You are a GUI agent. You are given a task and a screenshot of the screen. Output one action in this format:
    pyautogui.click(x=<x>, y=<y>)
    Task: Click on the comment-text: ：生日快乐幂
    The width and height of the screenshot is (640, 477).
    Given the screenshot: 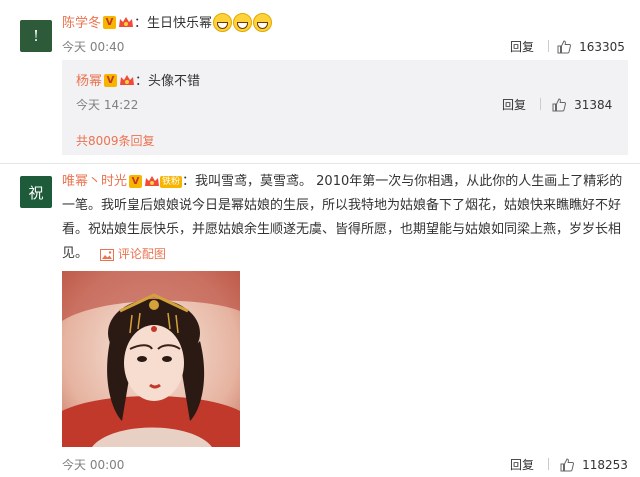 What is the action you would take?
    pyautogui.click(x=173, y=23)
    